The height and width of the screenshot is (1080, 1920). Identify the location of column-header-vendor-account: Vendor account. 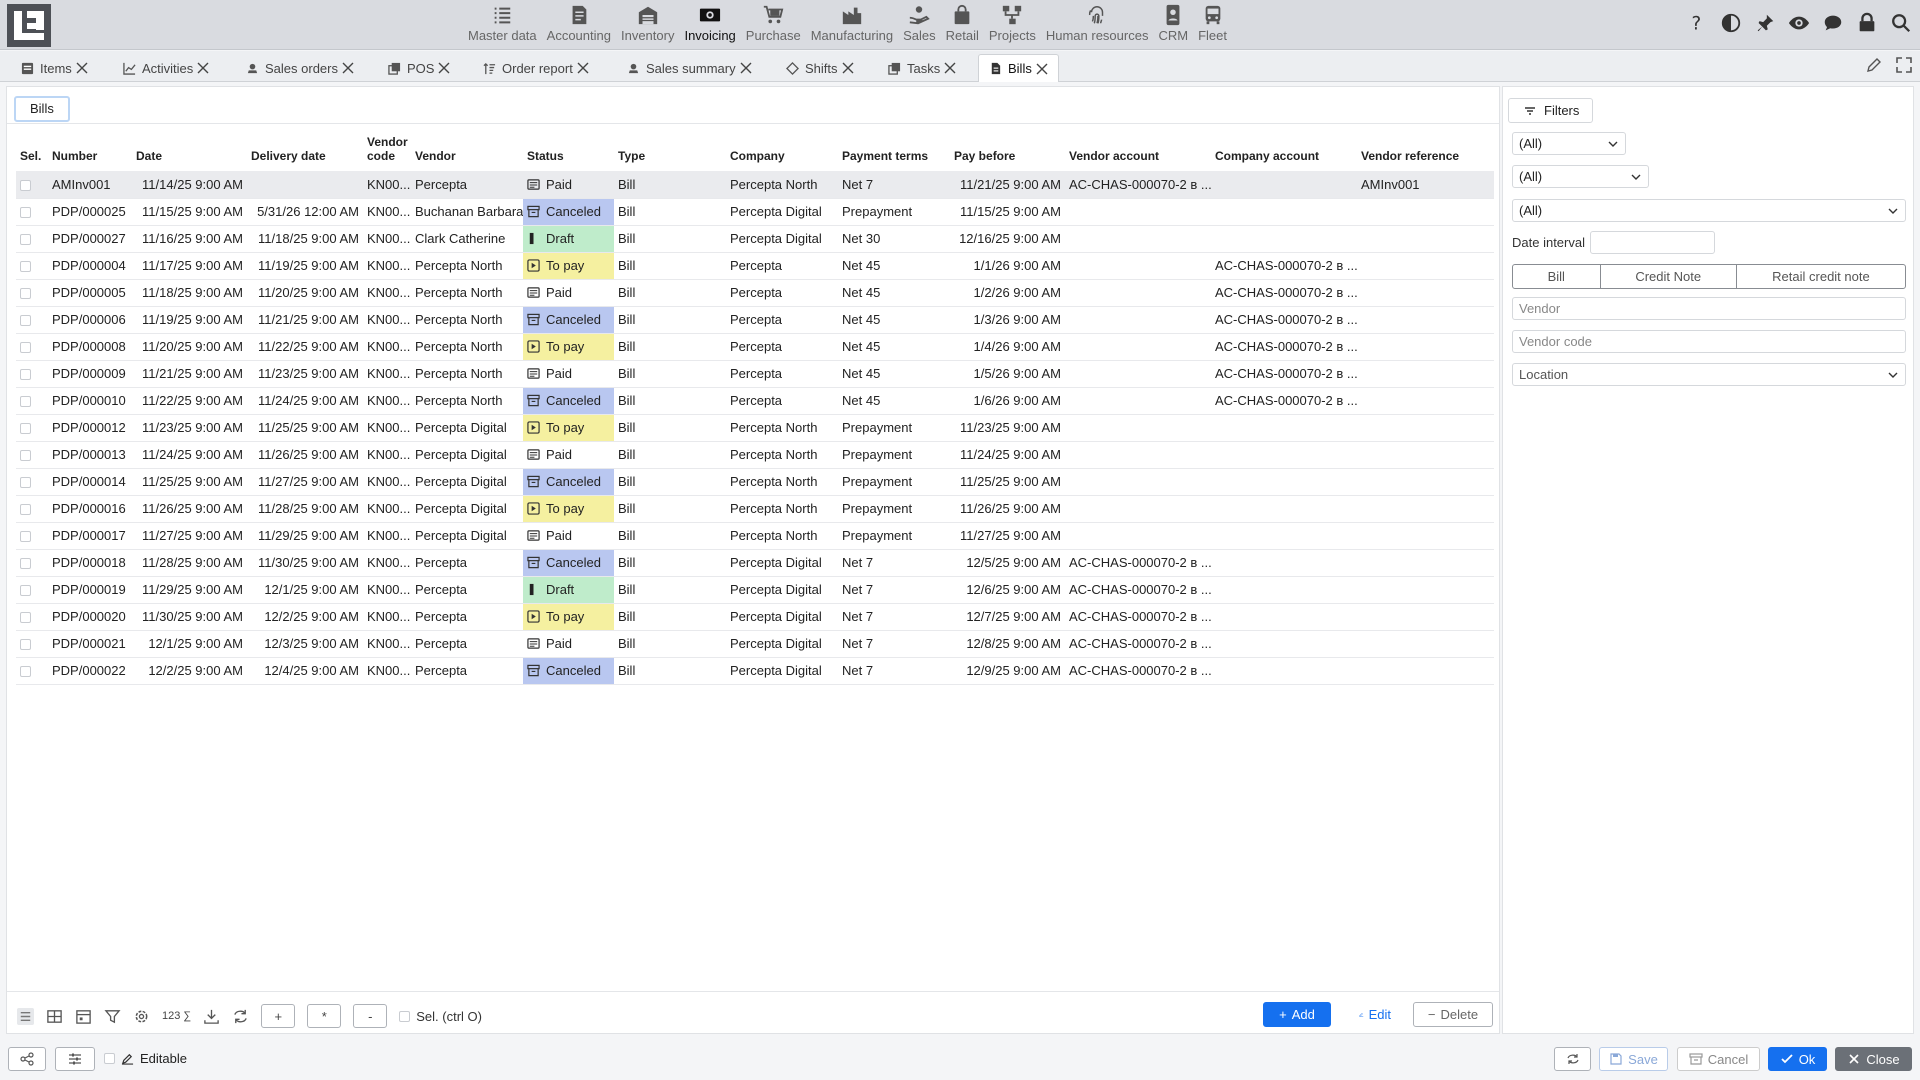
(1138, 152).